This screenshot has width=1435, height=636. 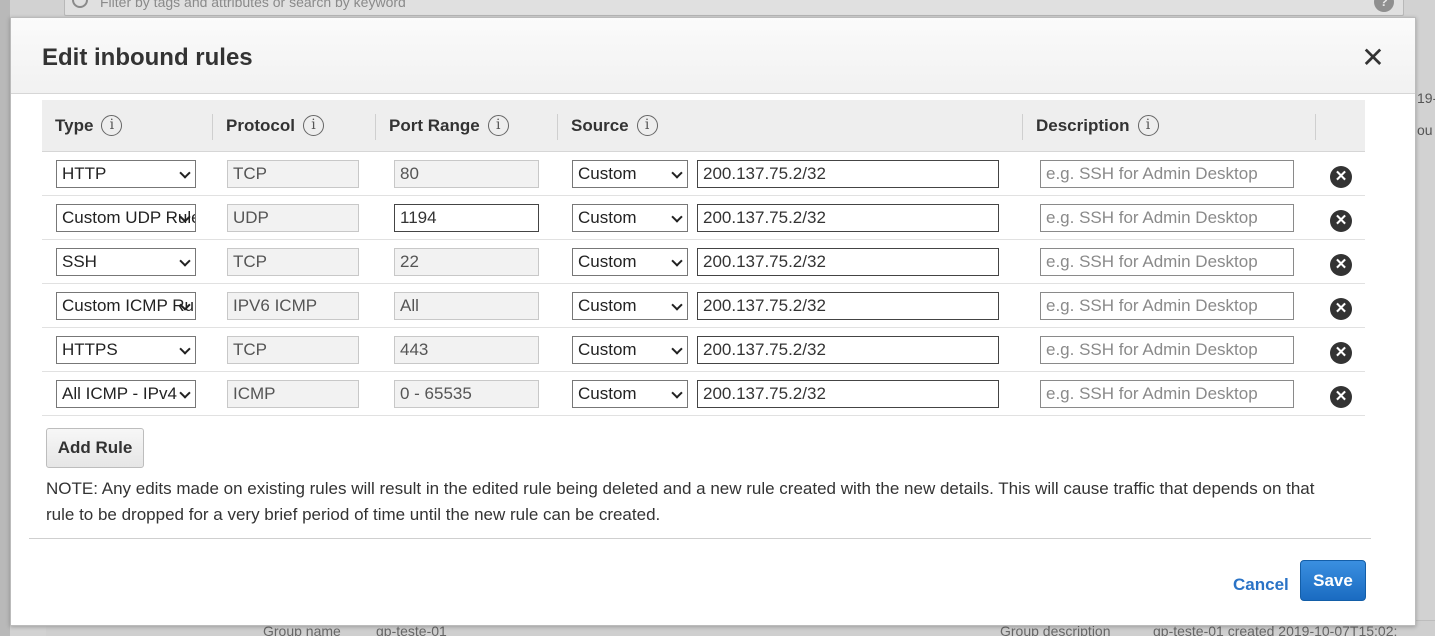 What do you see at coordinates (293, 306) in the screenshot?
I see `protocol-field: IPV6 ICMP` at bounding box center [293, 306].